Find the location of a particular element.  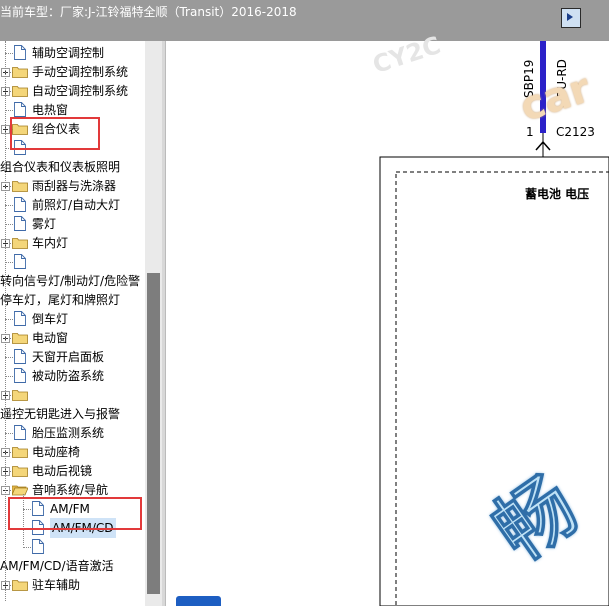

component-label: 蓄电池 电压 is located at coordinates (557, 194).